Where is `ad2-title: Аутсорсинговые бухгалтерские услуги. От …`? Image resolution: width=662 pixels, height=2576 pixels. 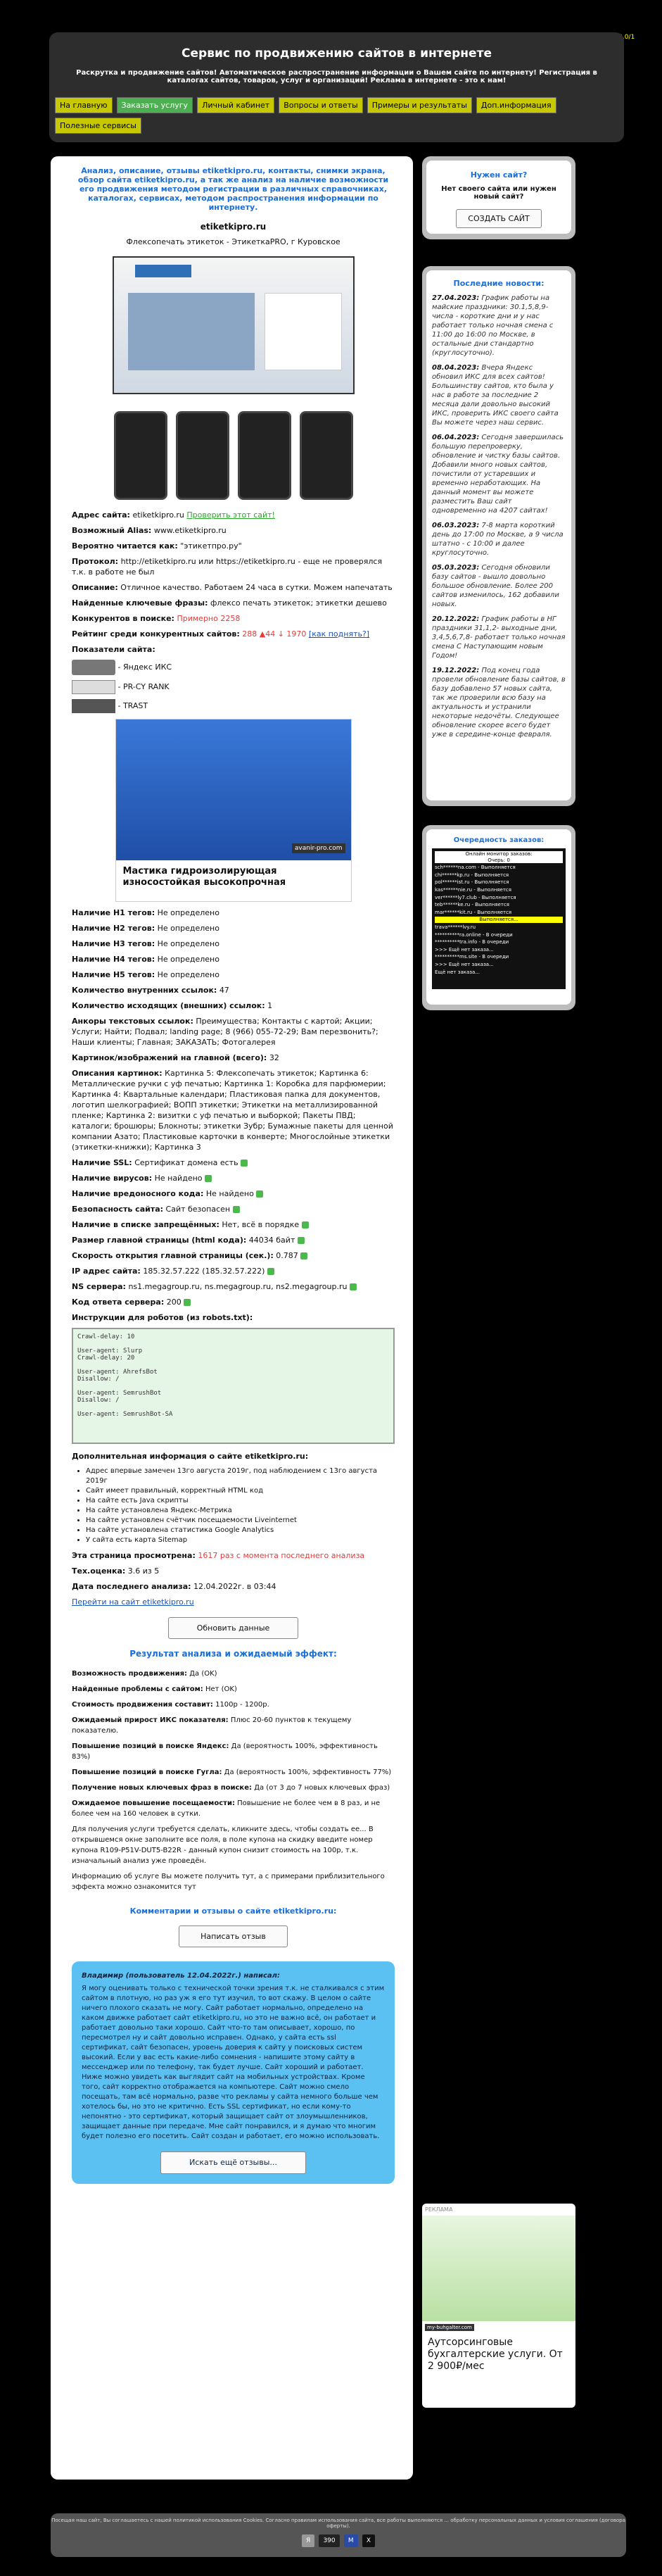 ad2-title: Аутсорсинговые бухгалтерские услуги. От … is located at coordinates (495, 2355).